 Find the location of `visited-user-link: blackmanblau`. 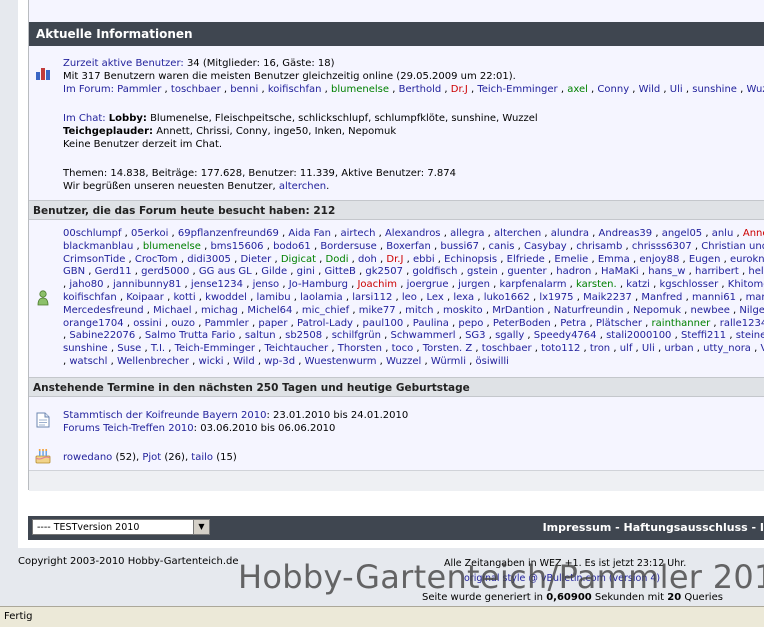

visited-user-link: blackmanblau is located at coordinates (98, 246).